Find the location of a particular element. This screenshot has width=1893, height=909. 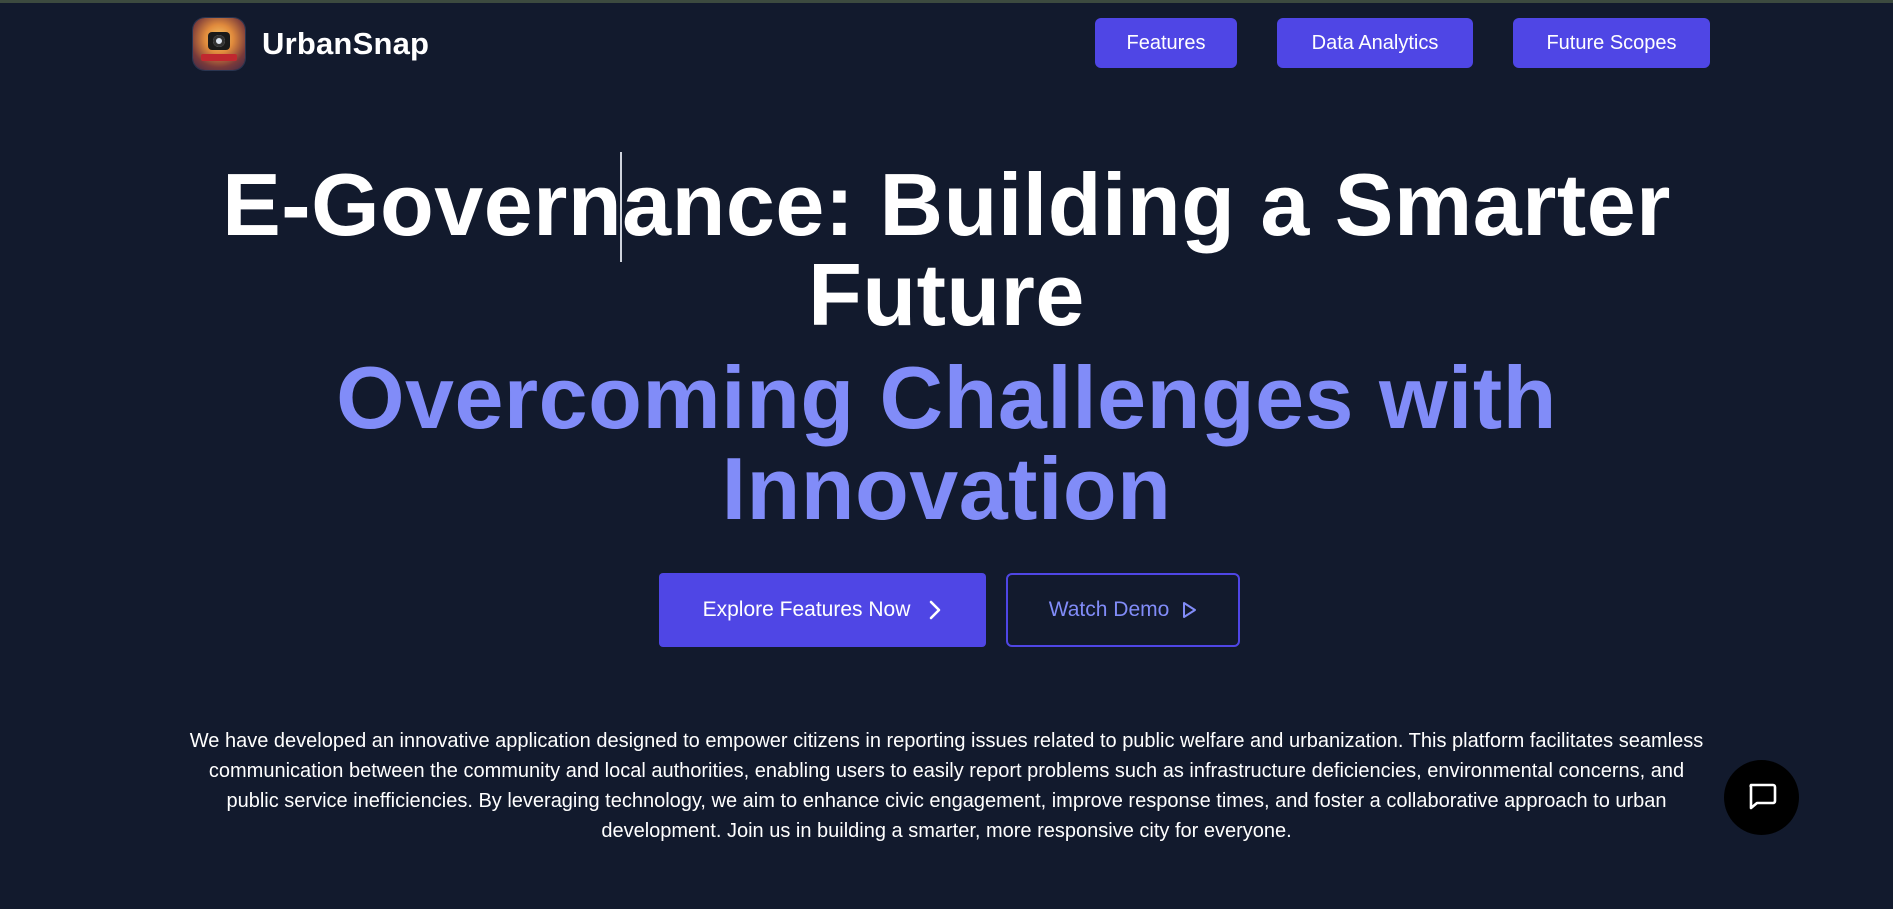

chat-button is located at coordinates (1761, 797).